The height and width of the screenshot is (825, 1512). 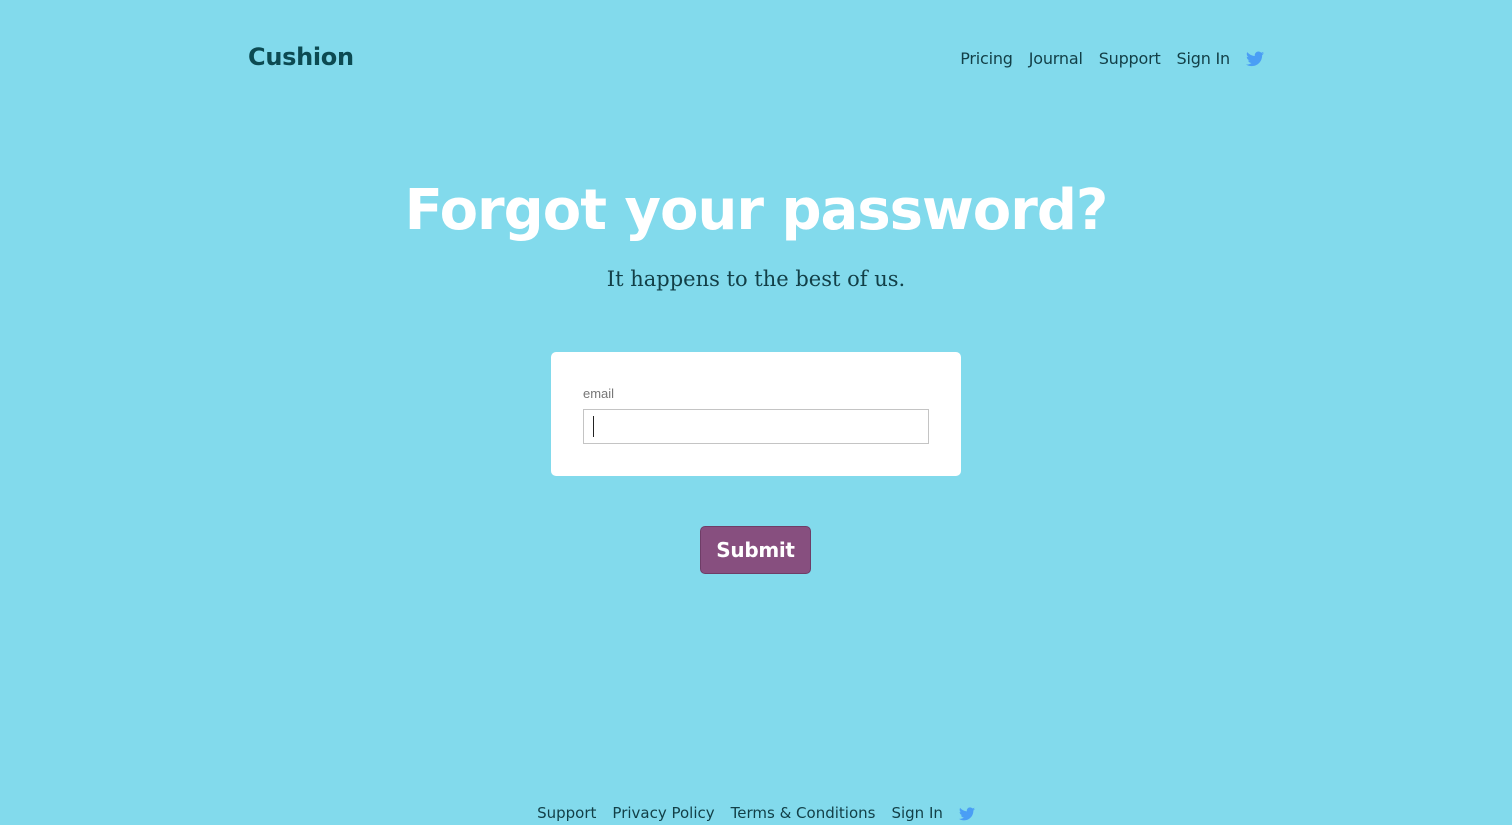 I want to click on page-title: Forgot your password?, so click(x=756, y=210).